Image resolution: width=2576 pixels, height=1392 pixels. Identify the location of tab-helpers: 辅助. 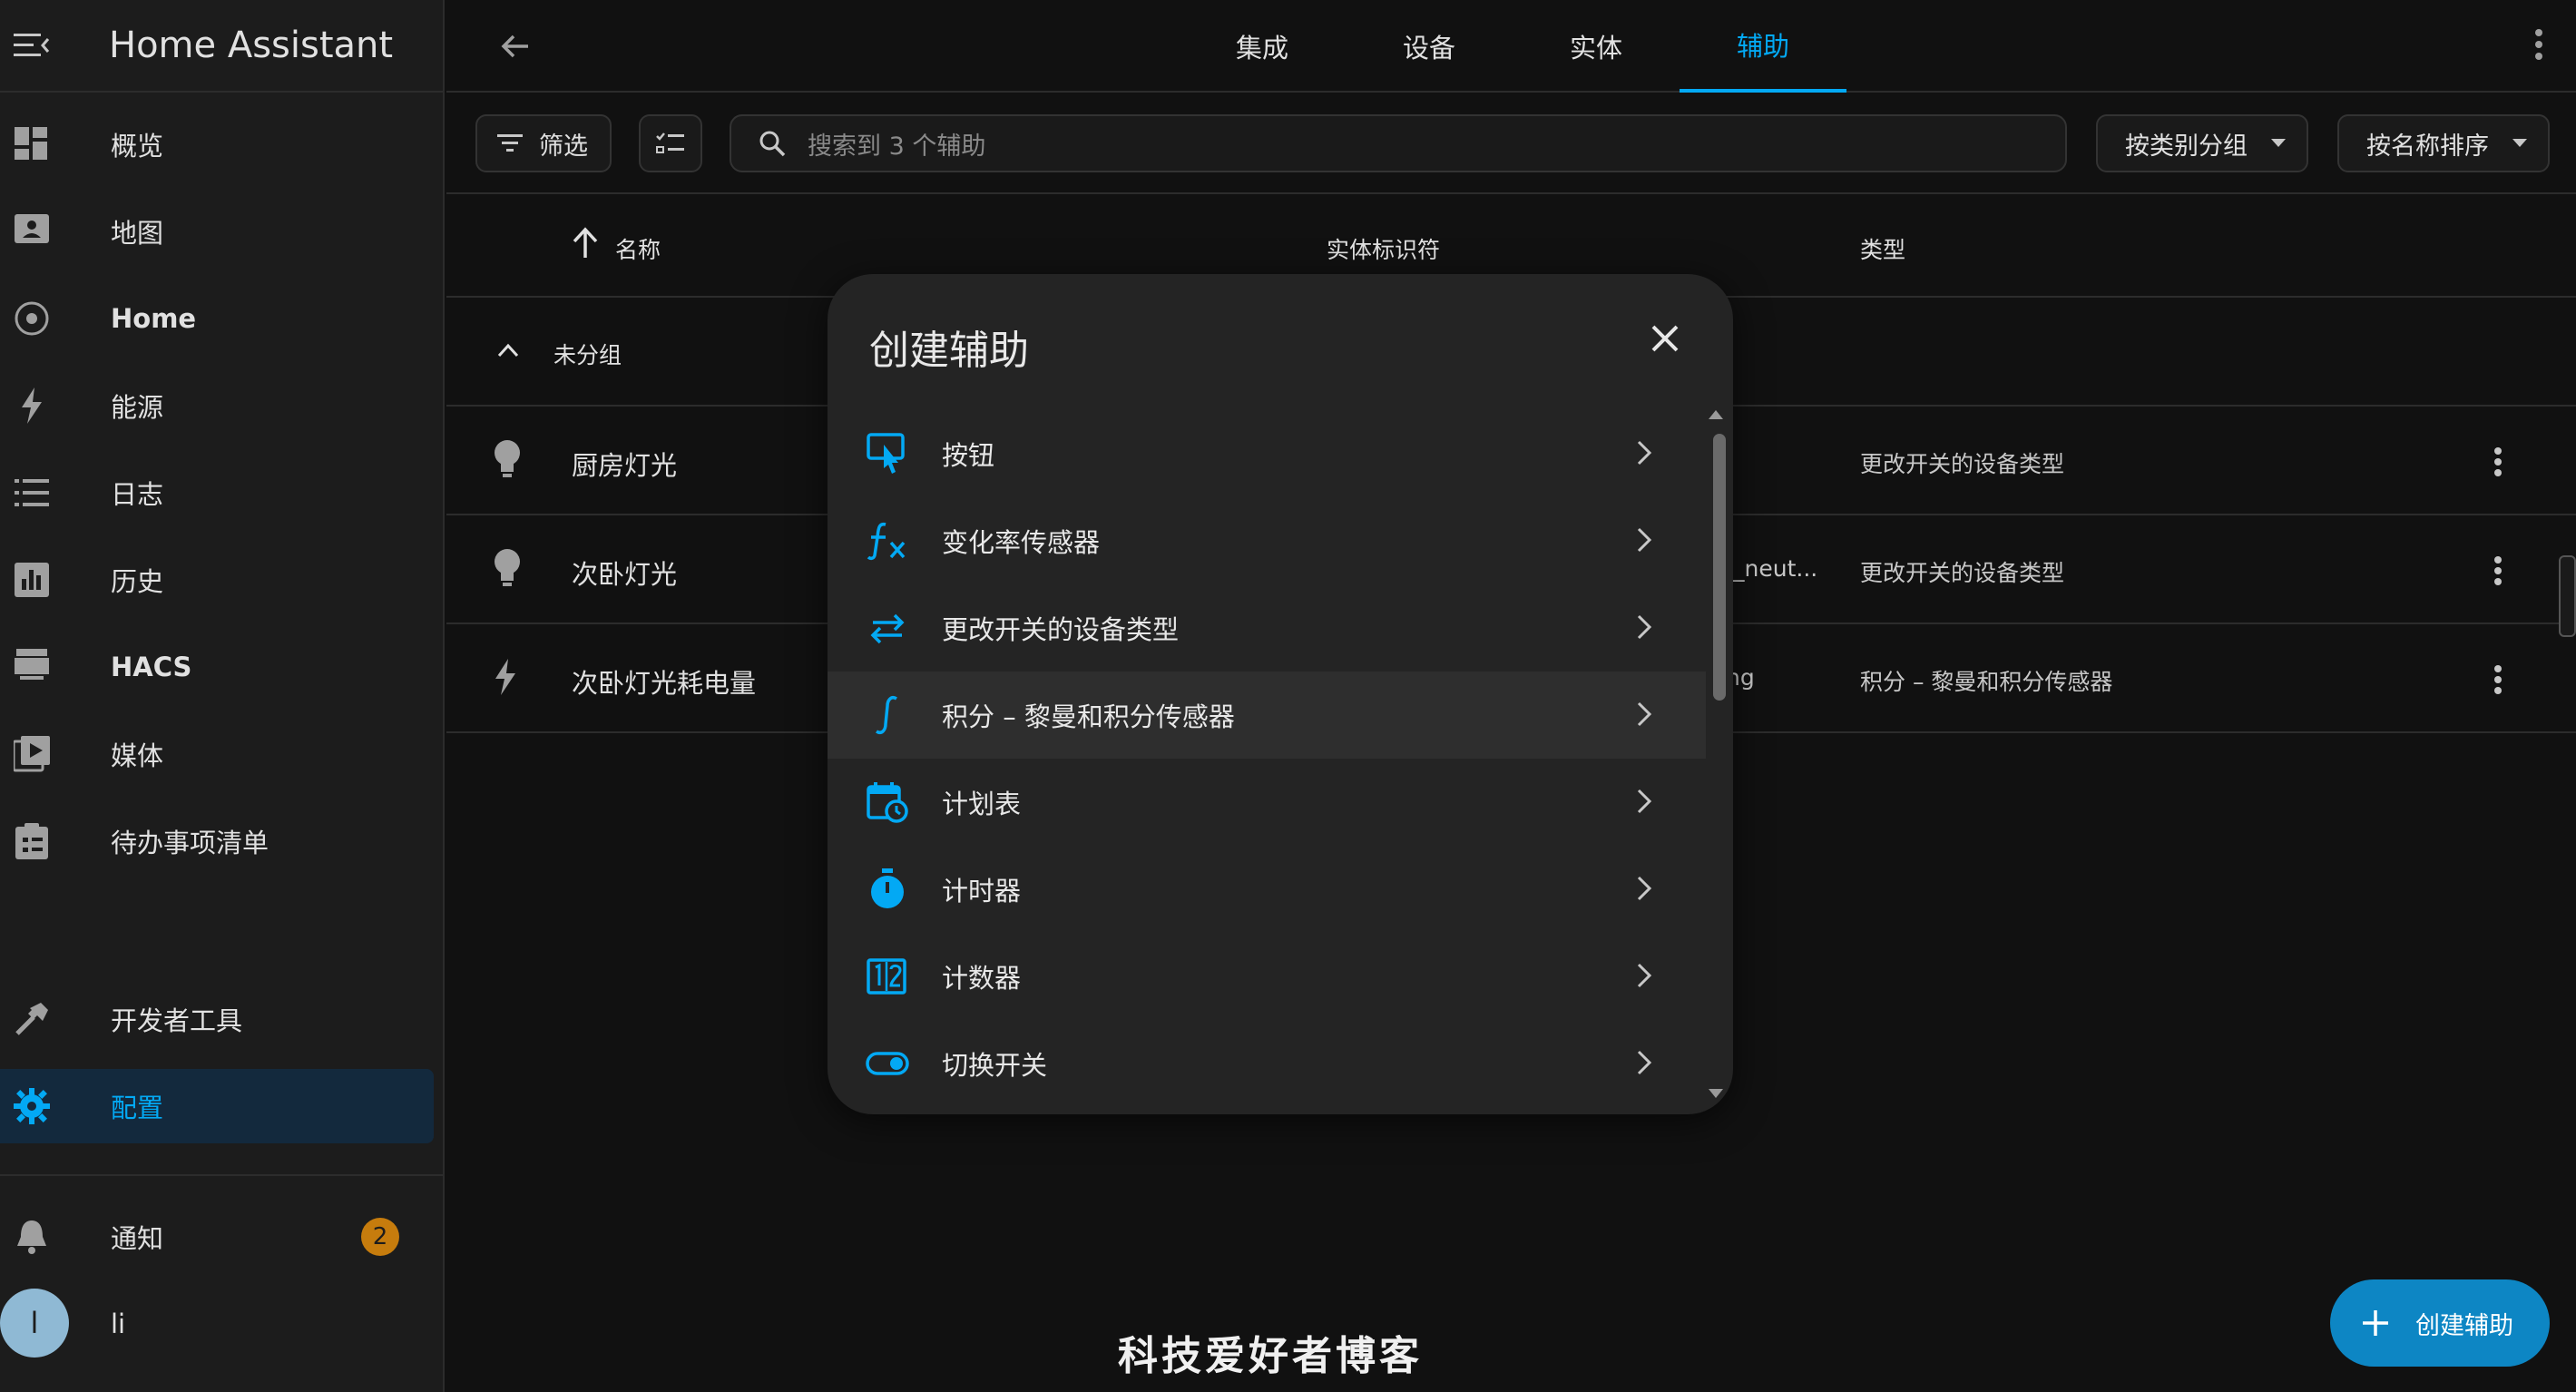
(1763, 46).